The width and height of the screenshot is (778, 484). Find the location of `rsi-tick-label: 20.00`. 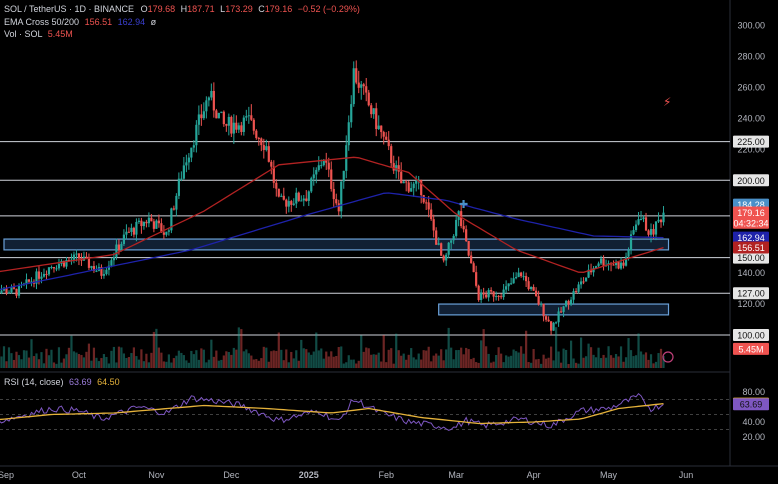

rsi-tick-label: 20.00 is located at coordinates (753, 437).